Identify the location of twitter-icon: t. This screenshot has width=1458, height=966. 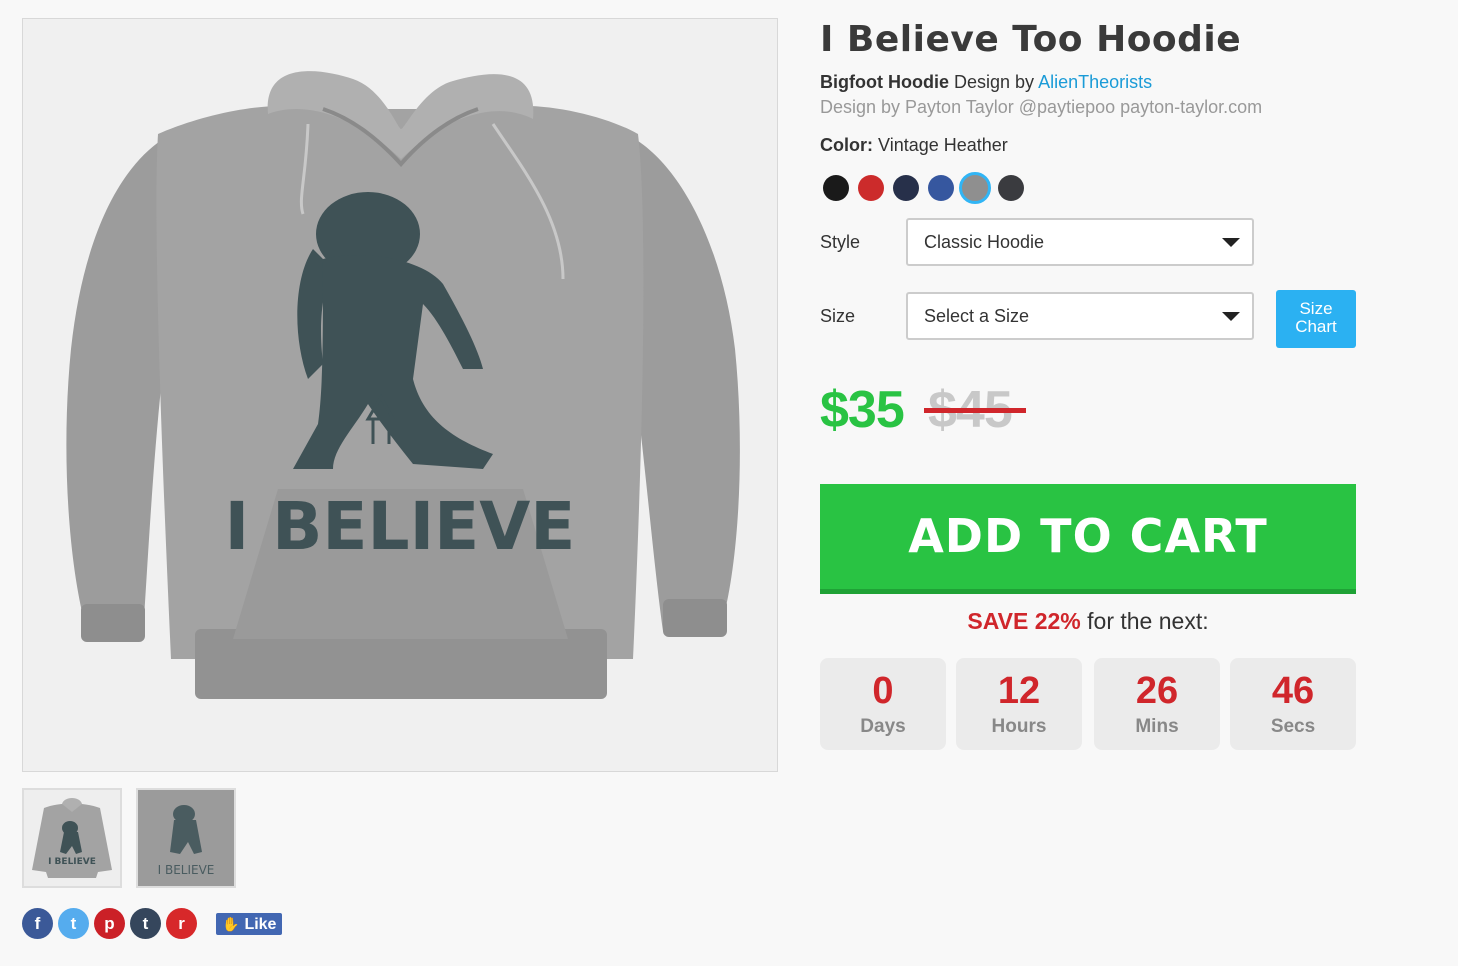
(73, 923).